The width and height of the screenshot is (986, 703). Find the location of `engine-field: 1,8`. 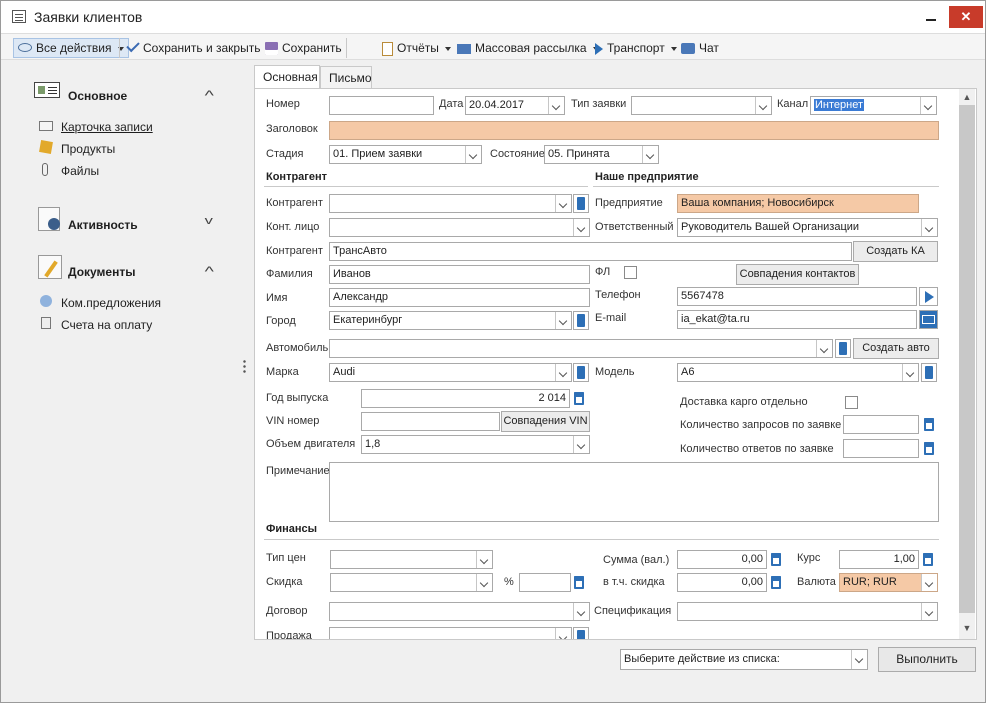

engine-field: 1,8 is located at coordinates (475, 444).